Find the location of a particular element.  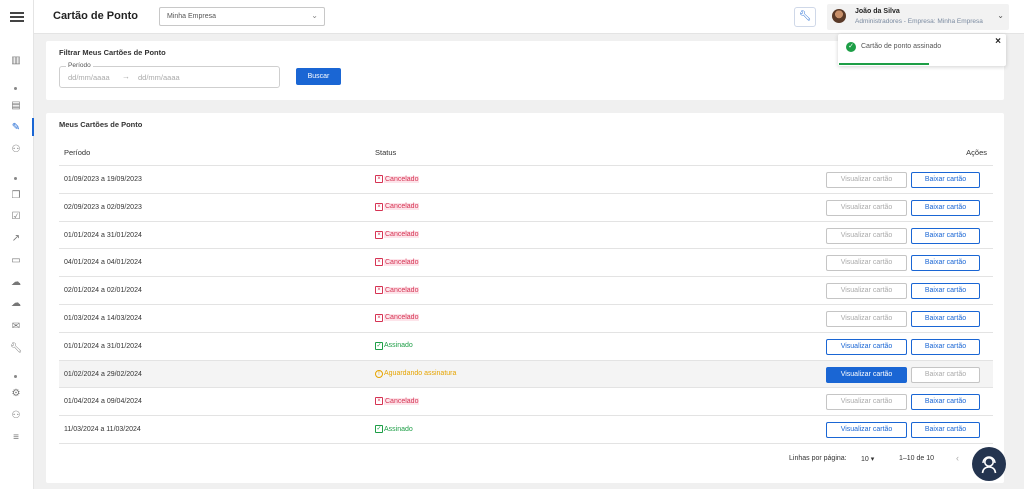

close-icon: × is located at coordinates (998, 41).